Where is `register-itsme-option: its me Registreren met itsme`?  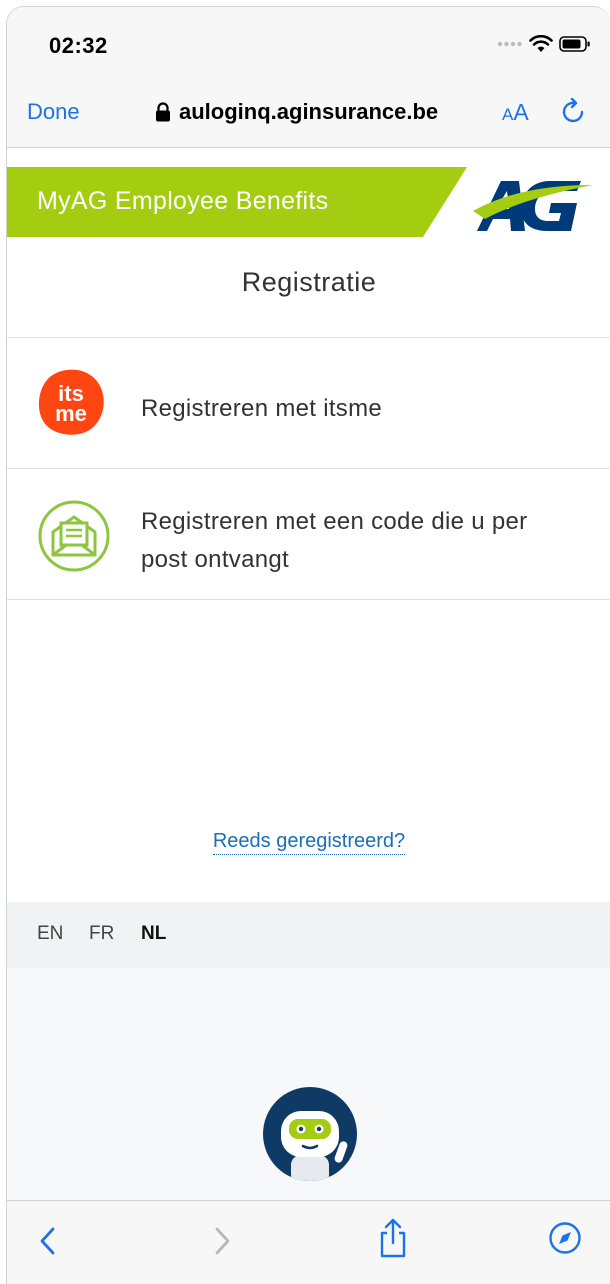 register-itsme-option: its me Registreren met itsme is located at coordinates (308, 403).